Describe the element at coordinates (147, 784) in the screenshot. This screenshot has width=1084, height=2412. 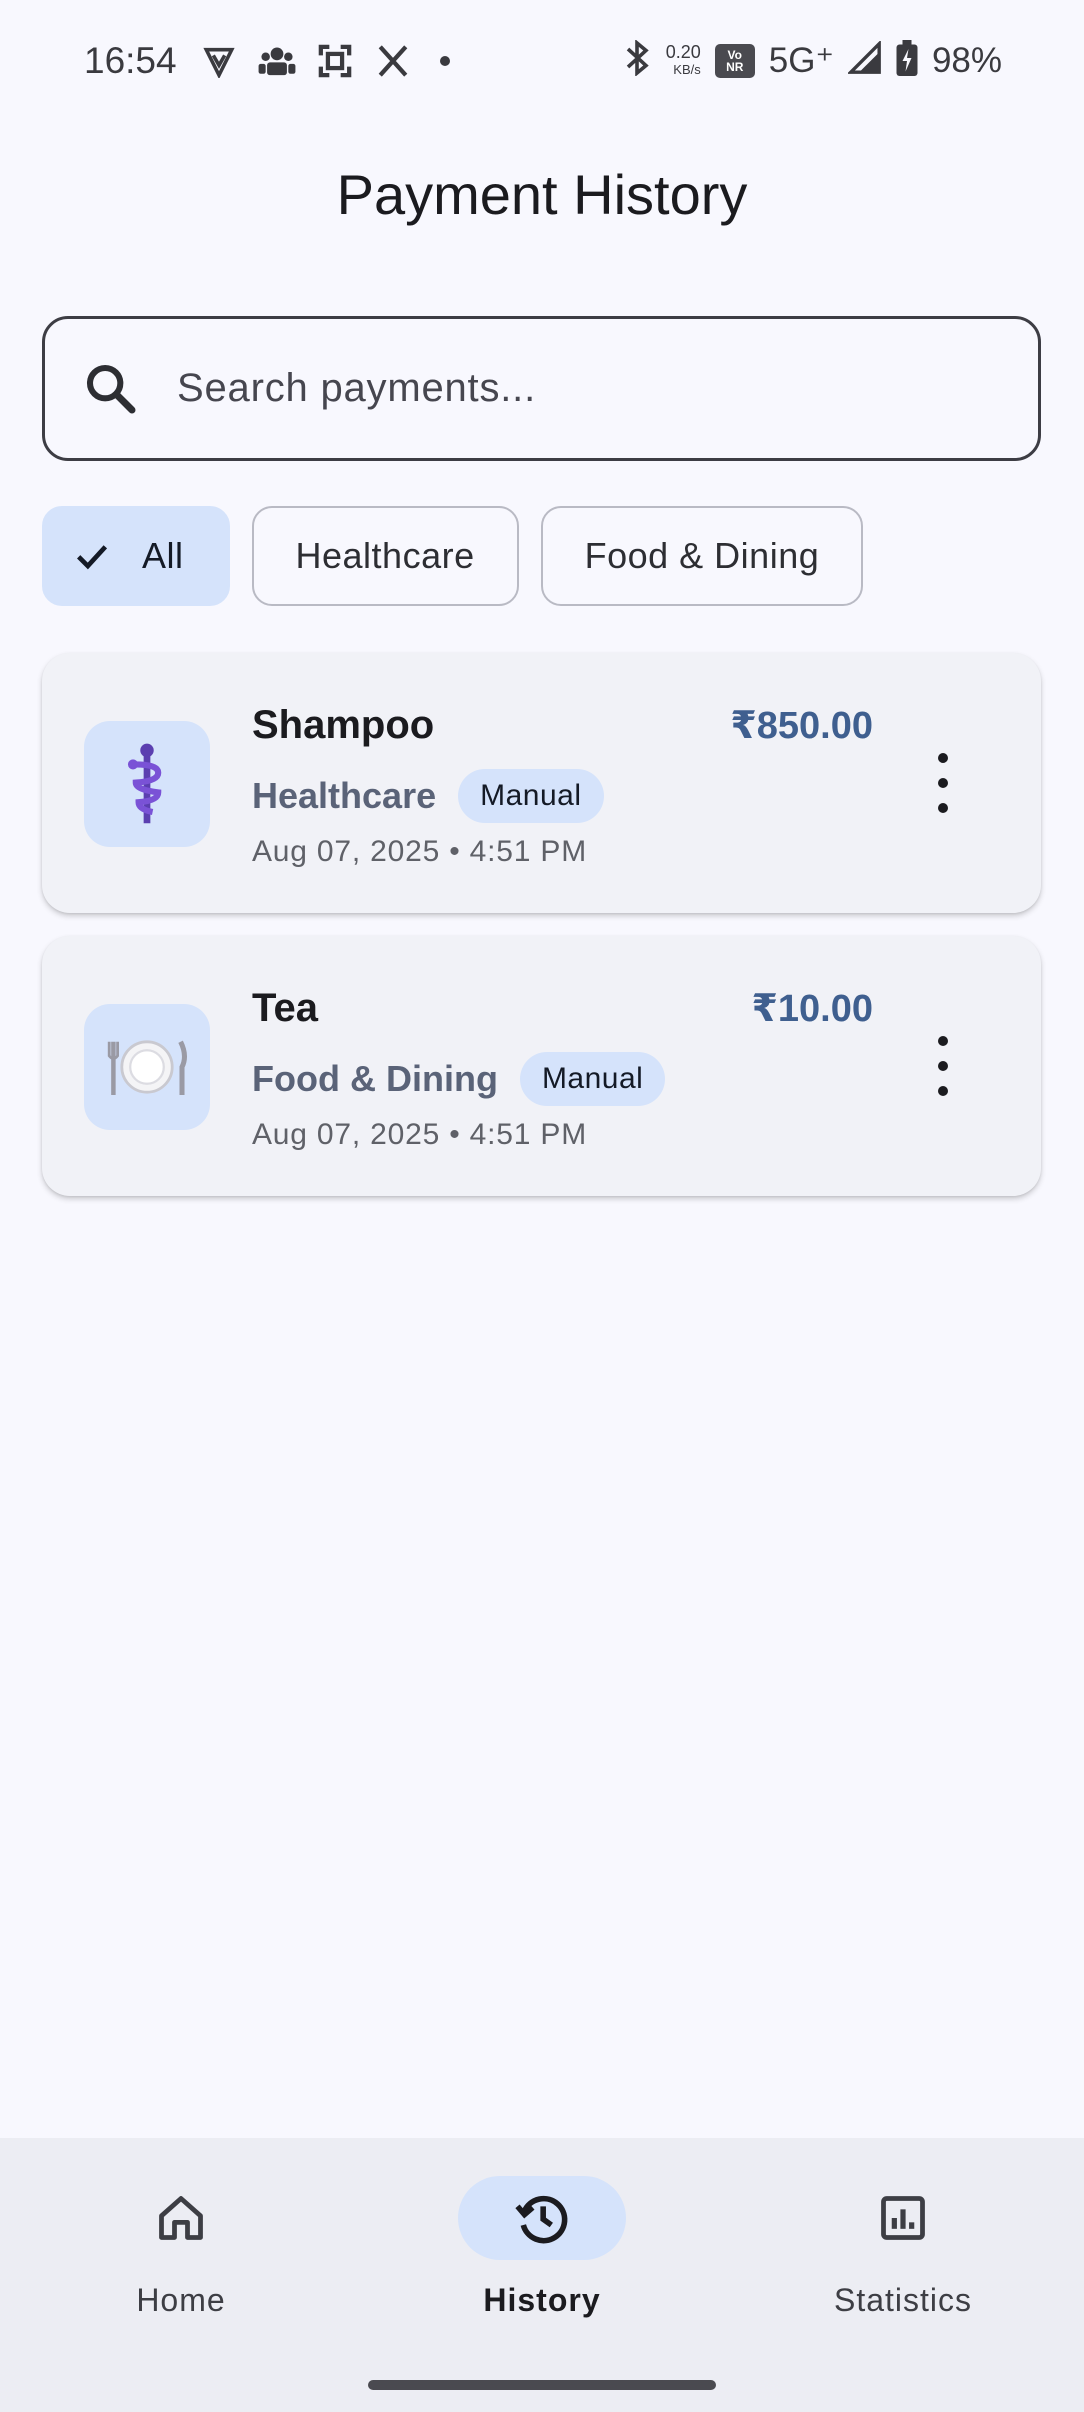
I see `medical-symbol-icon` at that location.